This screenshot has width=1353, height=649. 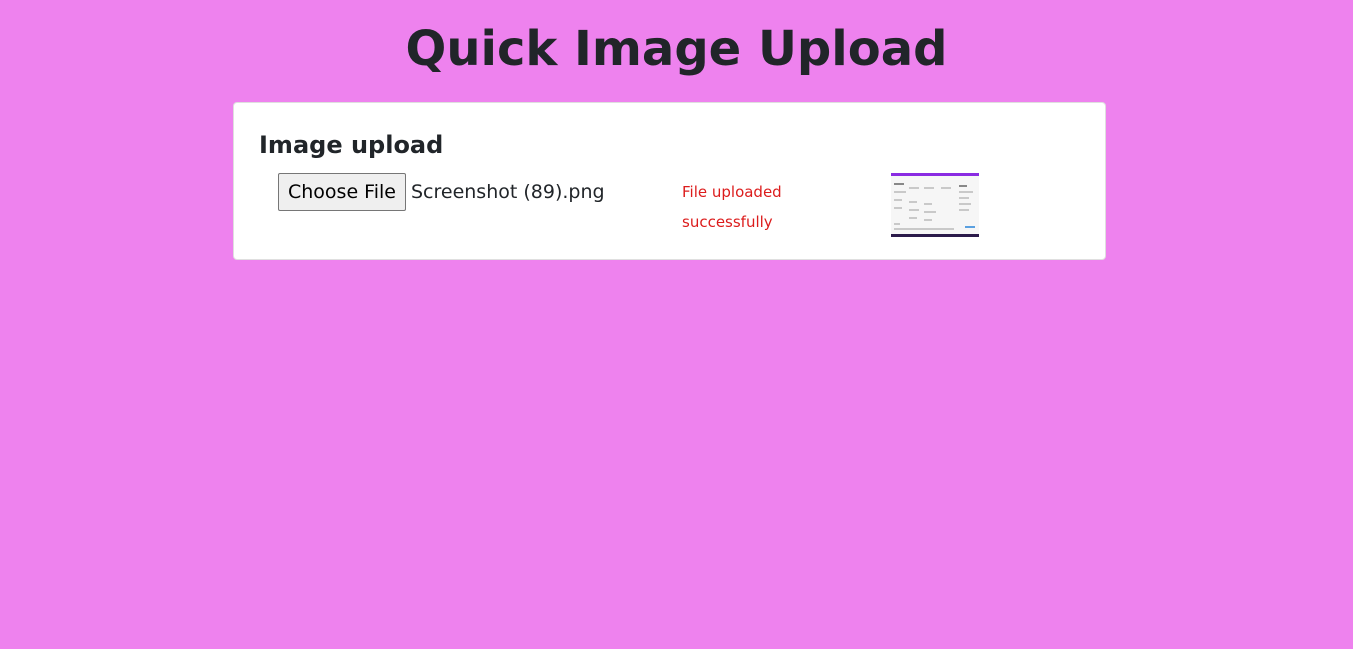 I want to click on file-input: Choose File Screenshot (89).png, so click(x=441, y=192).